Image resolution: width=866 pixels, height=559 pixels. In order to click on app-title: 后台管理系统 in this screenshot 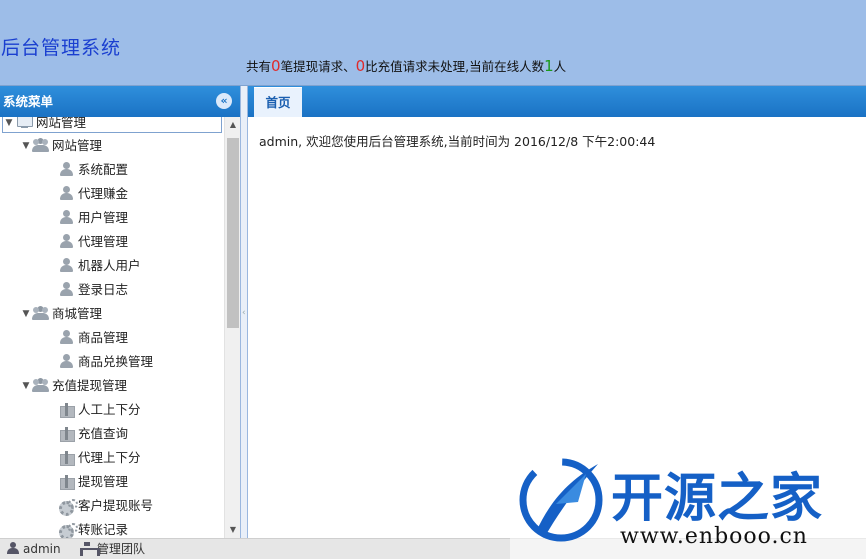, I will do `click(61, 48)`.